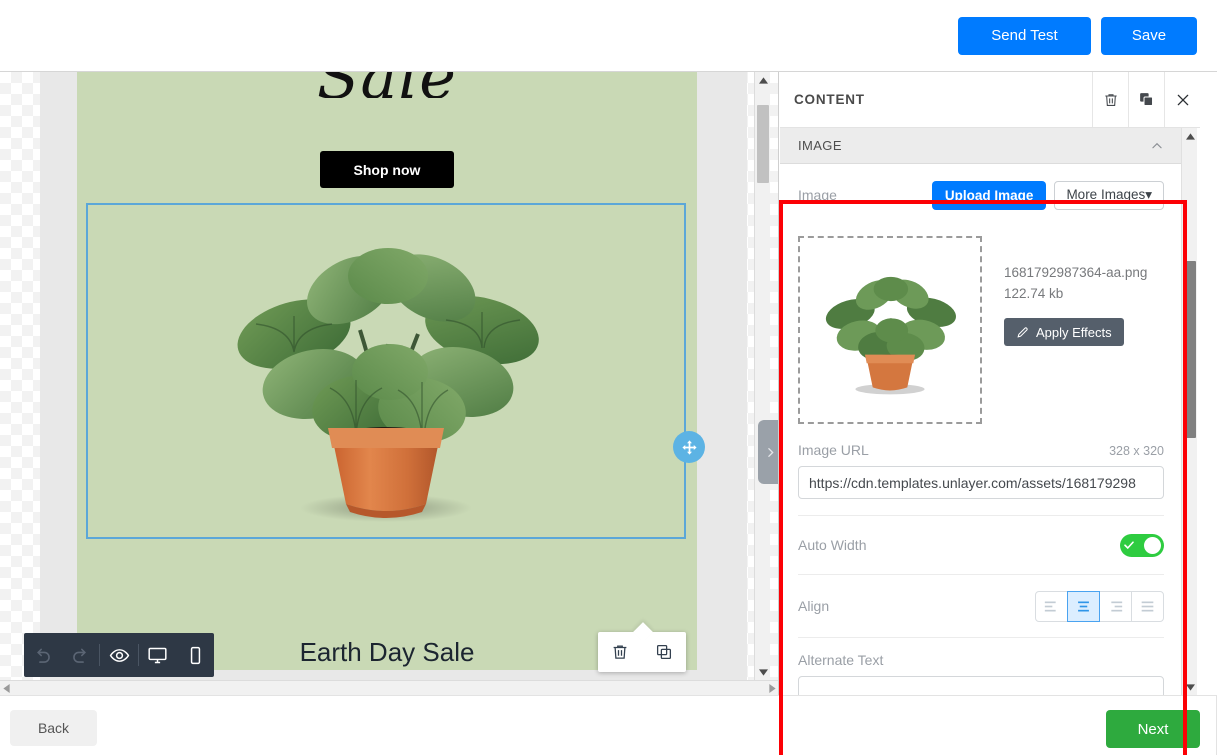 This screenshot has height=755, width=1217. I want to click on align-left-button, so click(1051, 606).